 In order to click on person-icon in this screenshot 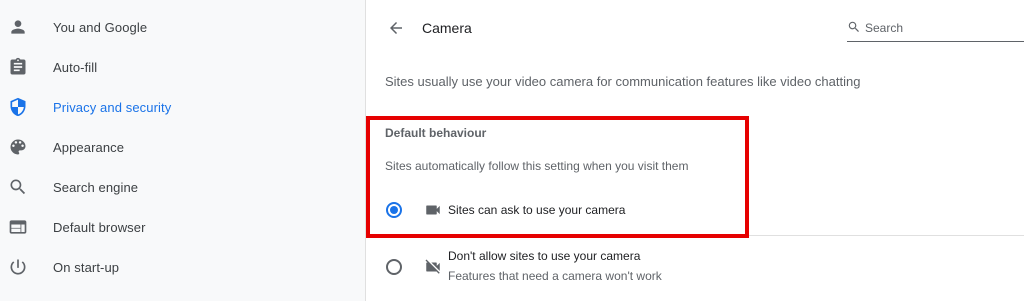, I will do `click(18, 27)`.